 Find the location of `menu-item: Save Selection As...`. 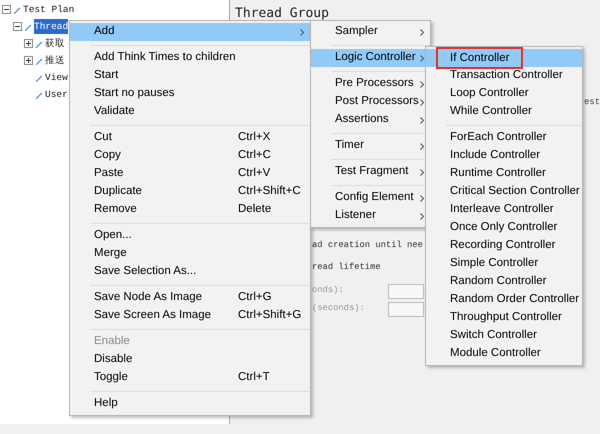

menu-item: Save Selection As... is located at coordinates (190, 272).